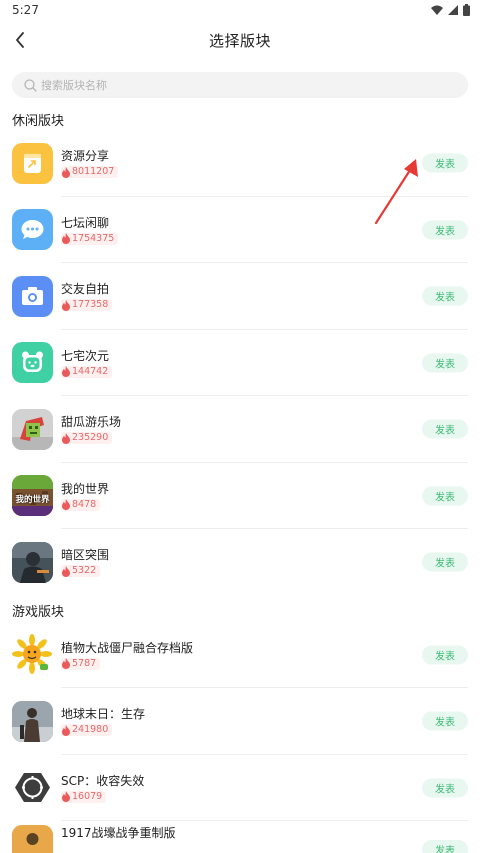 The image size is (480, 853). What do you see at coordinates (240, 788) in the screenshot?
I see `list-item: SCP：收容失效 16079 发表` at bounding box center [240, 788].